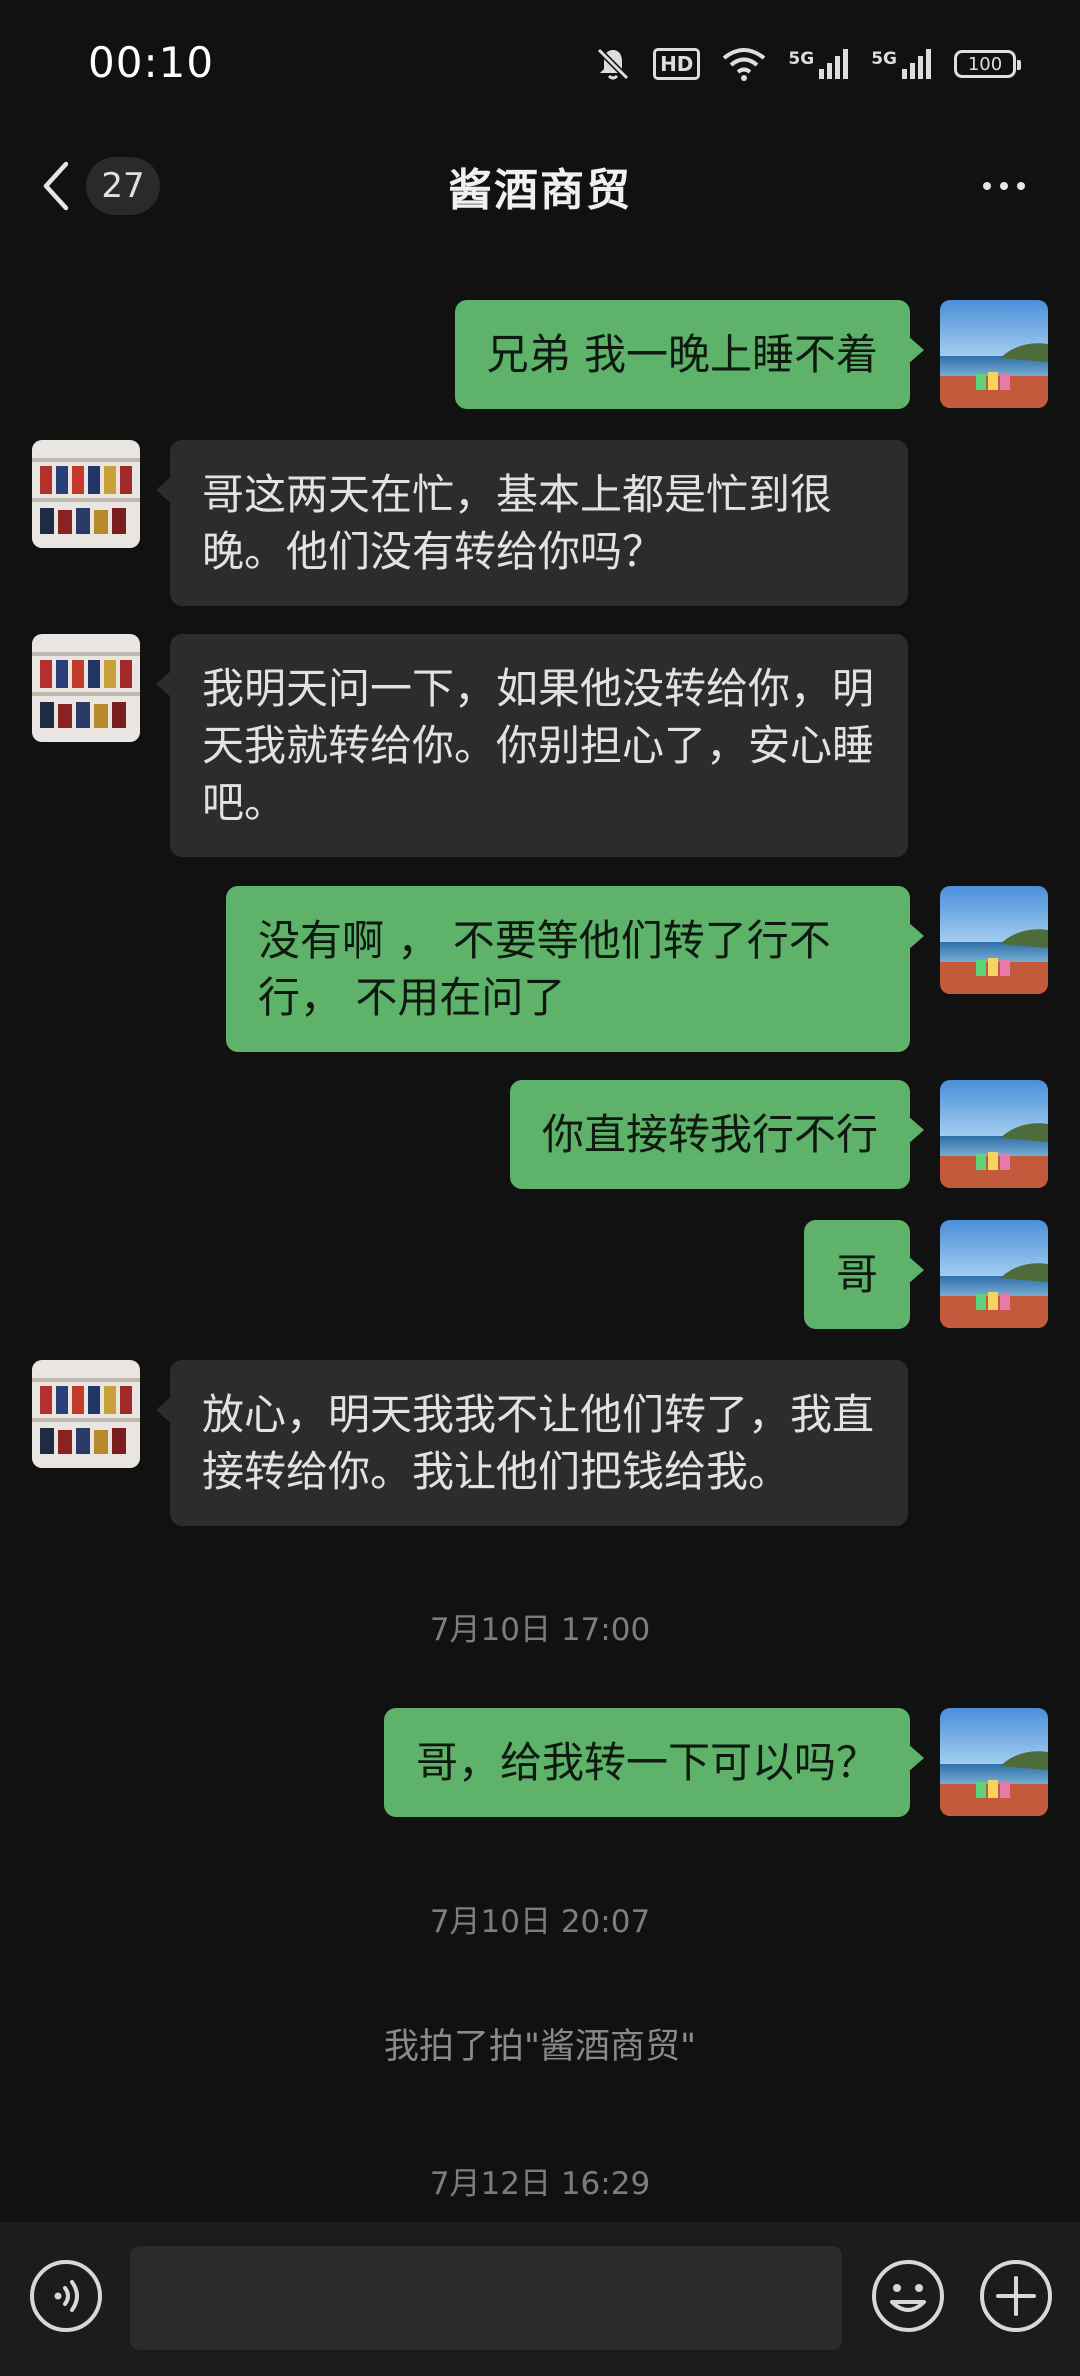 This screenshot has width=1080, height=2376. I want to click on emoji-icon, so click(908, 2296).